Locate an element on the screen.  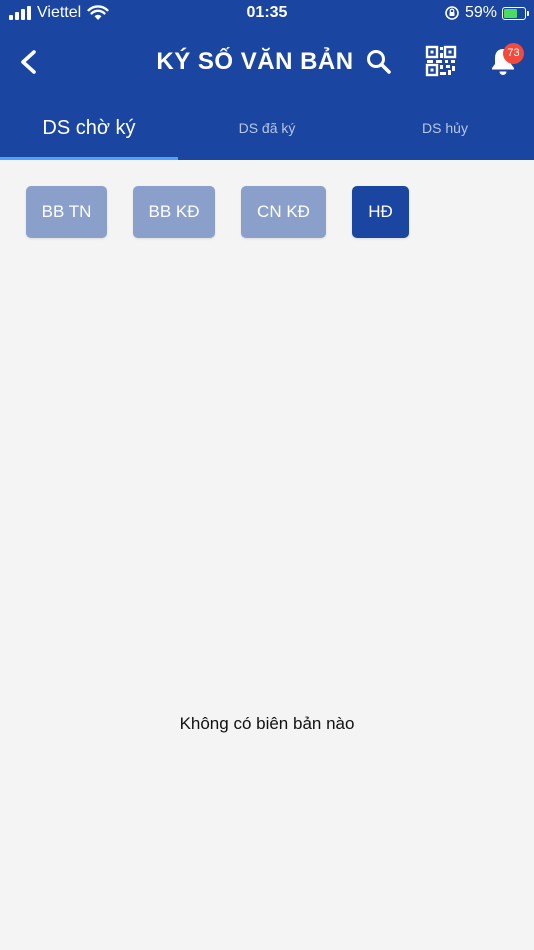
tab-pending-sign: DS chờ ký is located at coordinates (89, 130).